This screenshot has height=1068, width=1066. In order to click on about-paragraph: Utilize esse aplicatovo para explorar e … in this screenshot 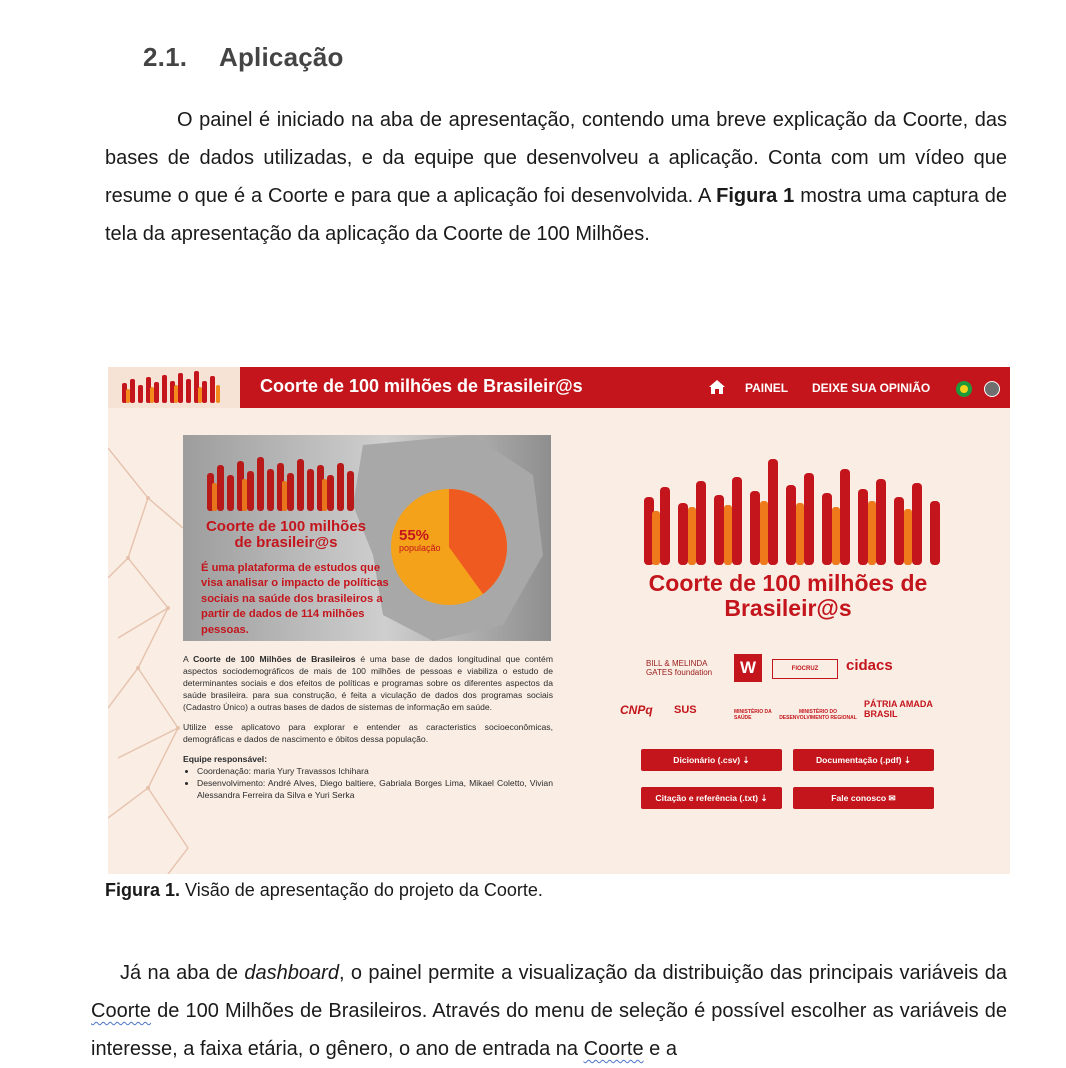, I will do `click(368, 733)`.